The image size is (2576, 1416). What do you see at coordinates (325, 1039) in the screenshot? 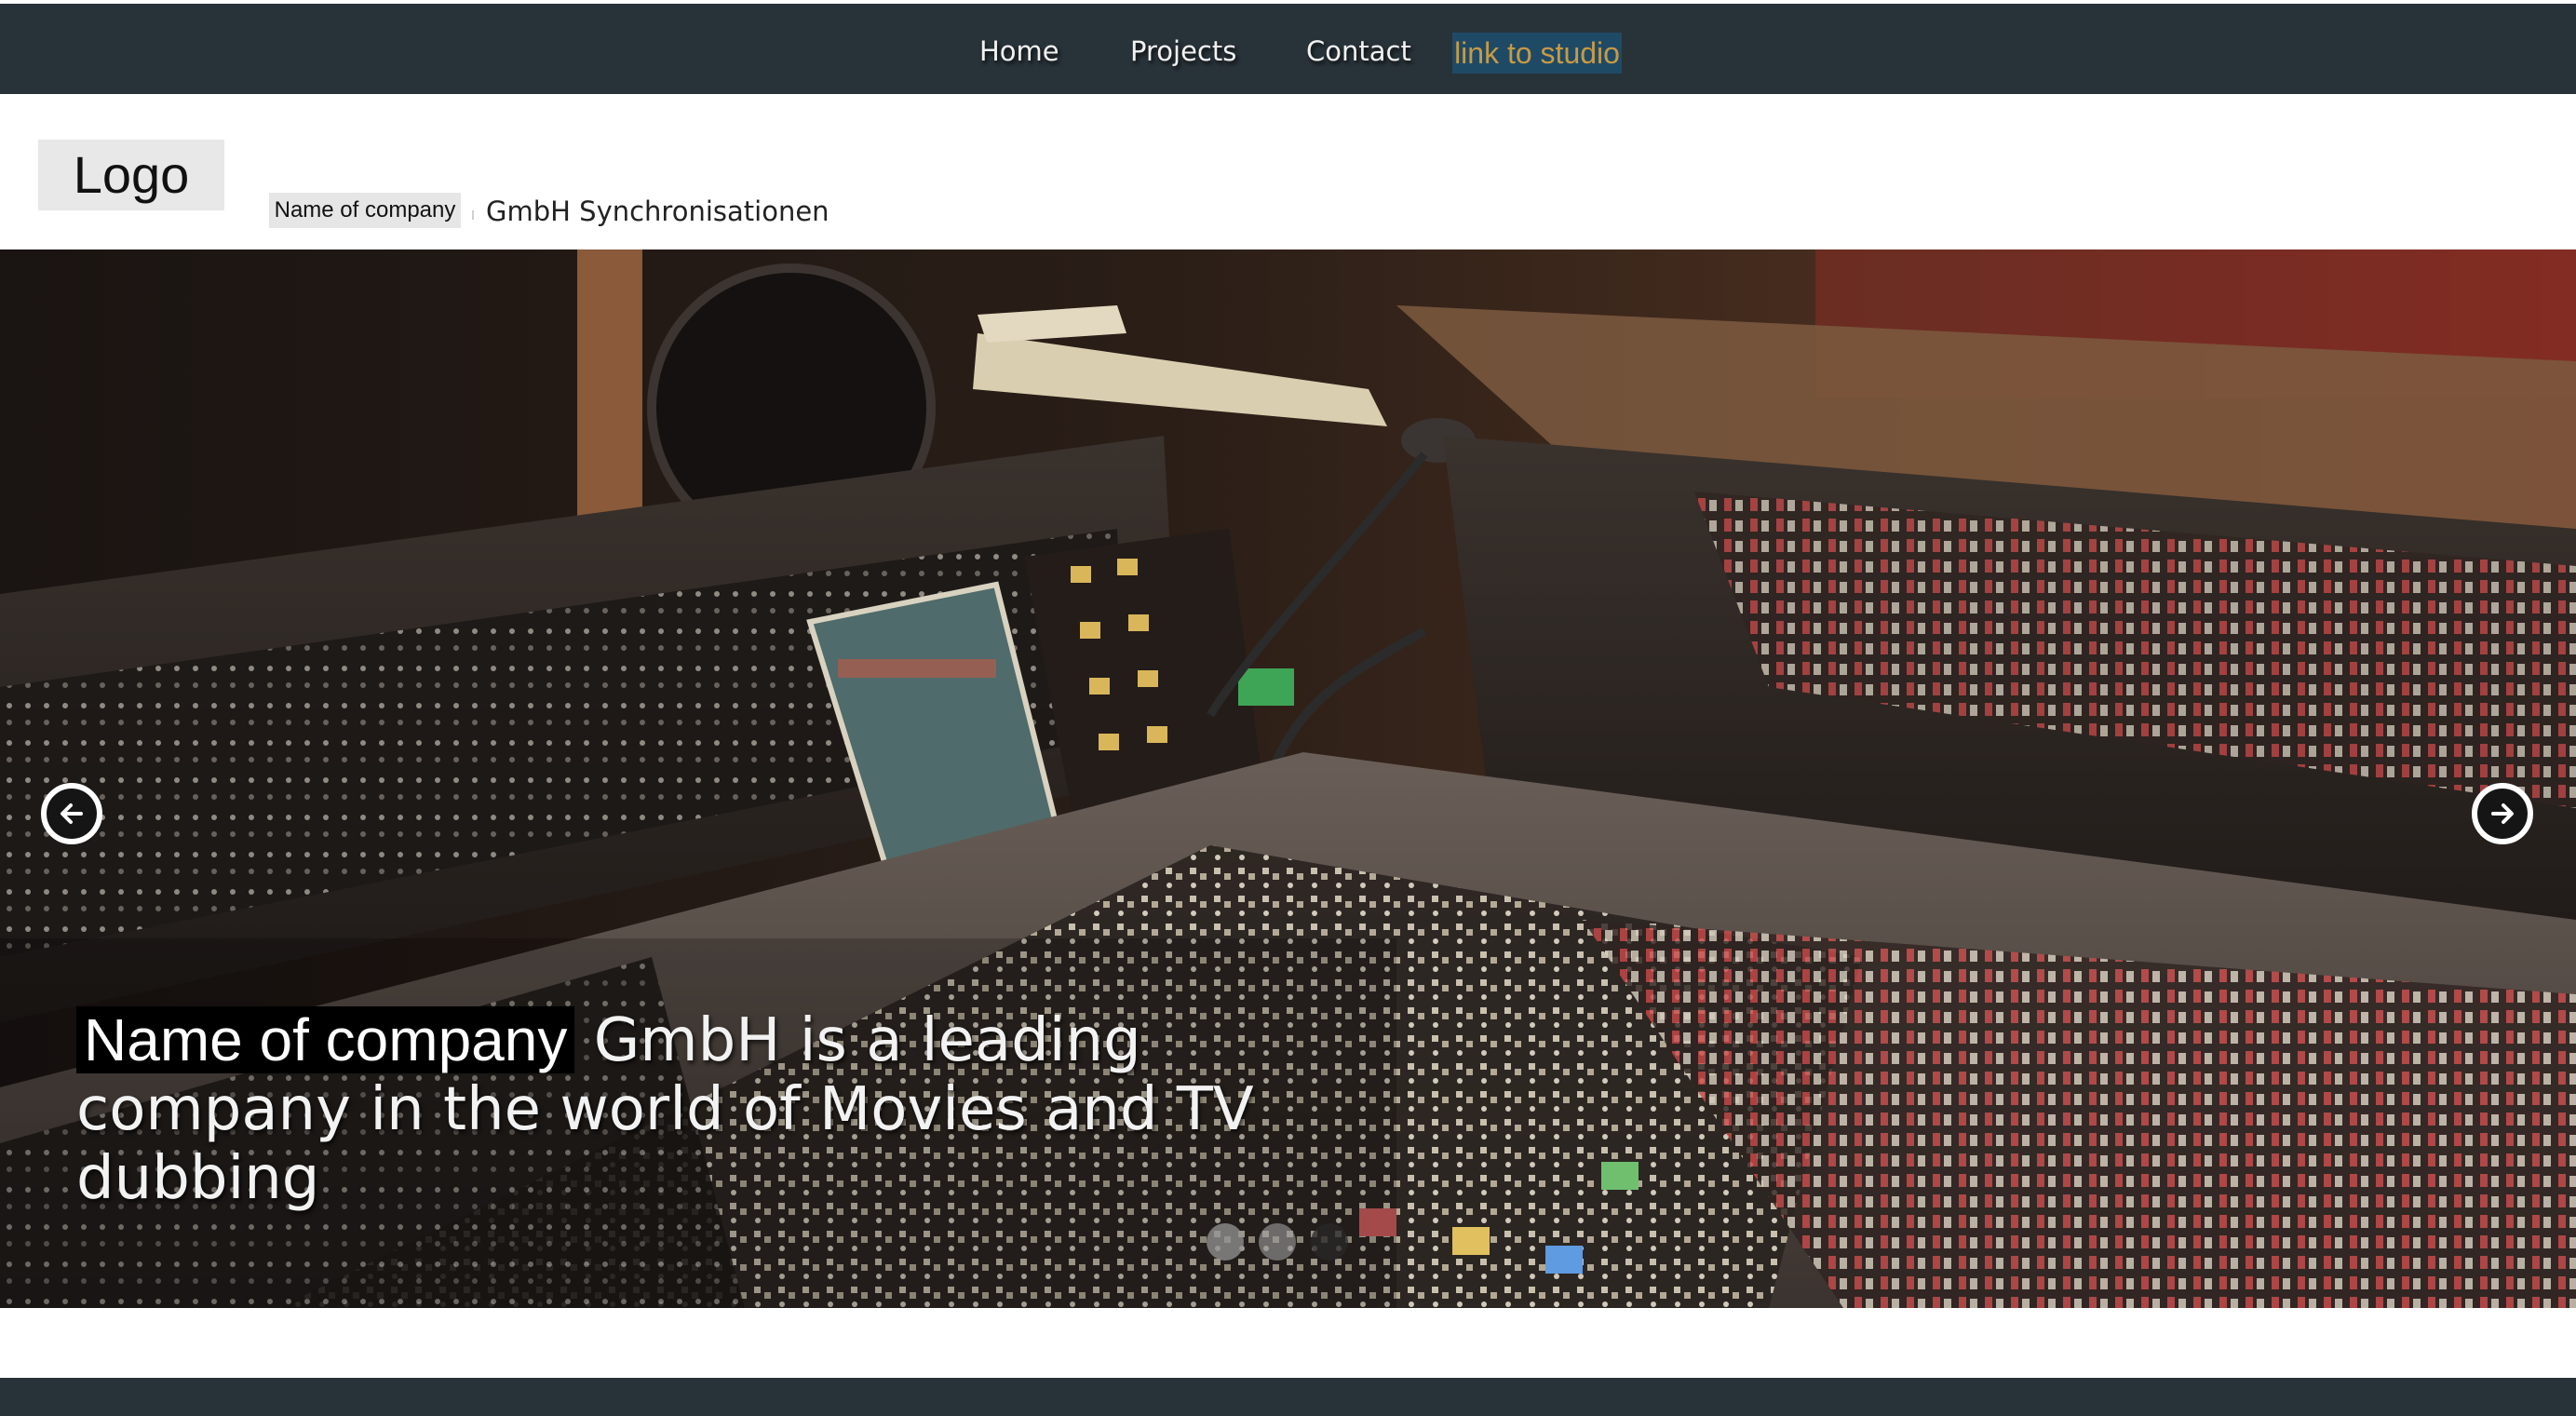
I see `caption-company-name: Name of company` at bounding box center [325, 1039].